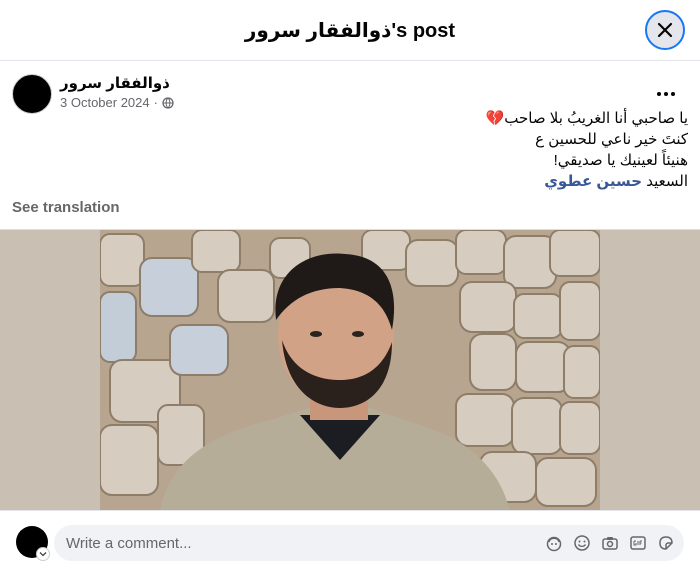  I want to click on see-translation-link: See translation, so click(66, 207).